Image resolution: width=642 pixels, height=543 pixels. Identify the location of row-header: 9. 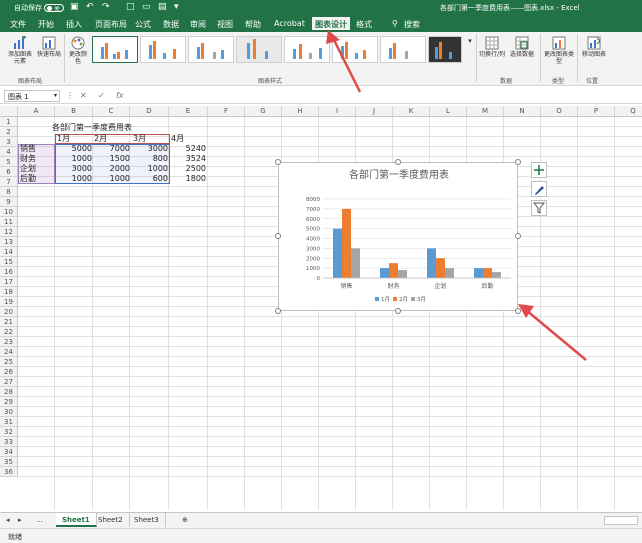
(9, 202).